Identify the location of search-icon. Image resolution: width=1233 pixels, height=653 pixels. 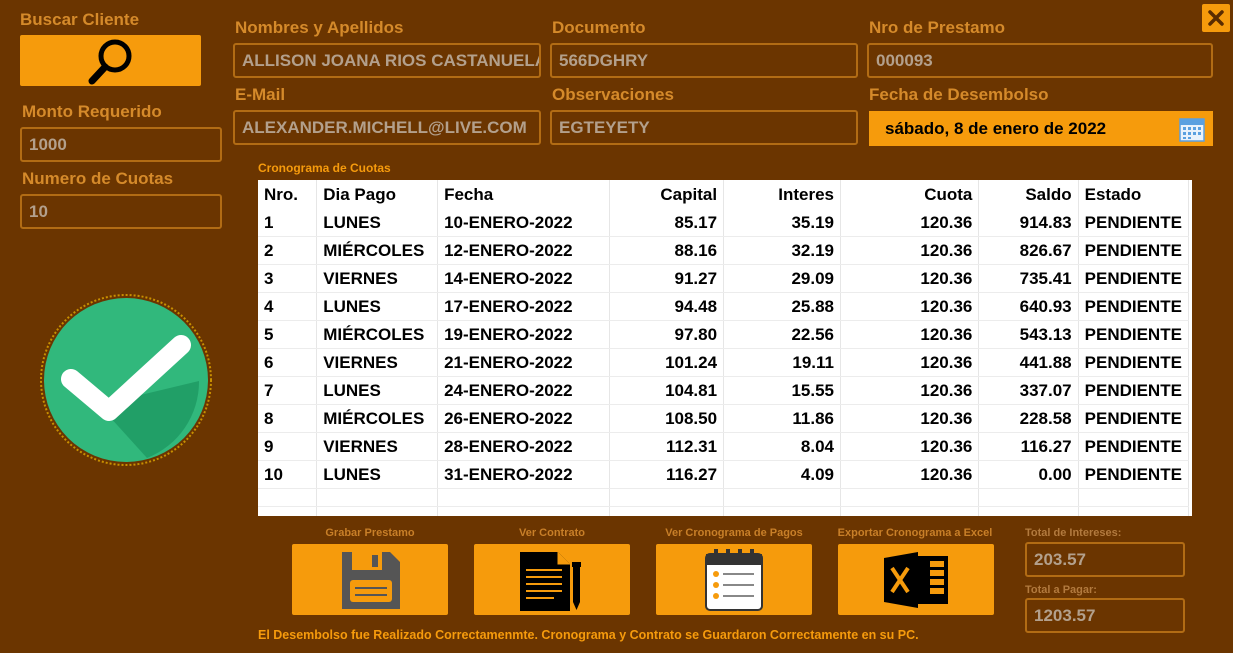
(110, 62).